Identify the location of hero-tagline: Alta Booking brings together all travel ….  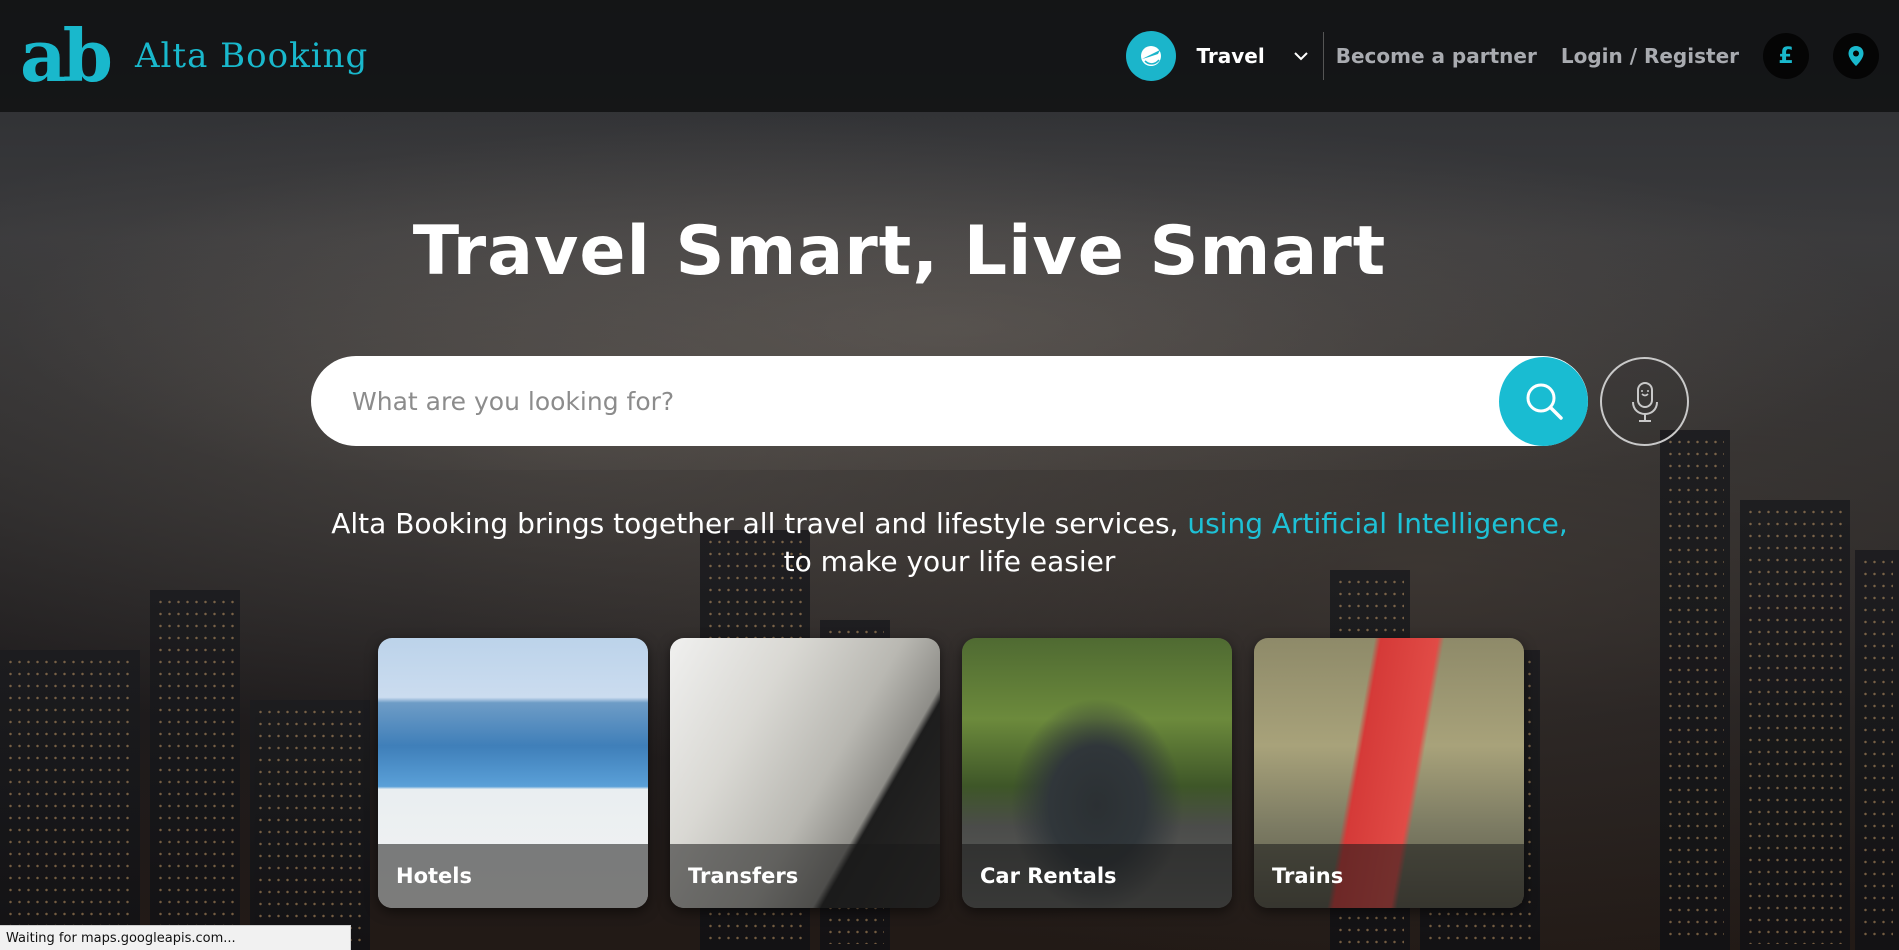
(949, 543).